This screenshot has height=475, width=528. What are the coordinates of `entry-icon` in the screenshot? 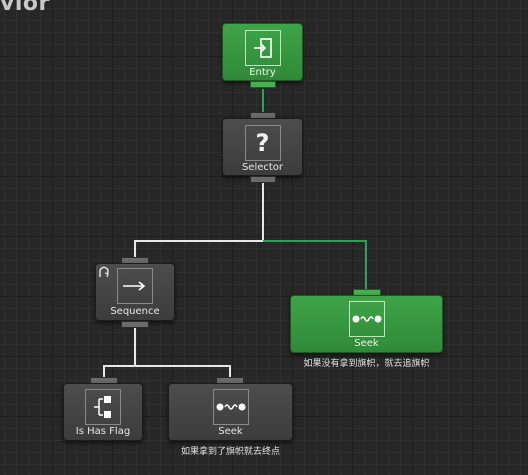 It's located at (262, 48).